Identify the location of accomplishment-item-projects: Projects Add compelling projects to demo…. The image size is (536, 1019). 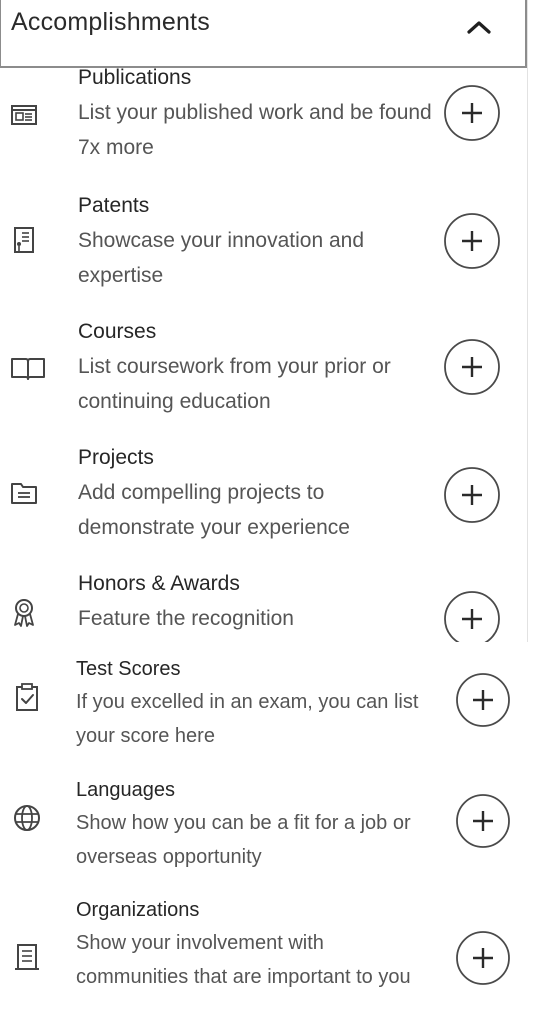
(263, 502).